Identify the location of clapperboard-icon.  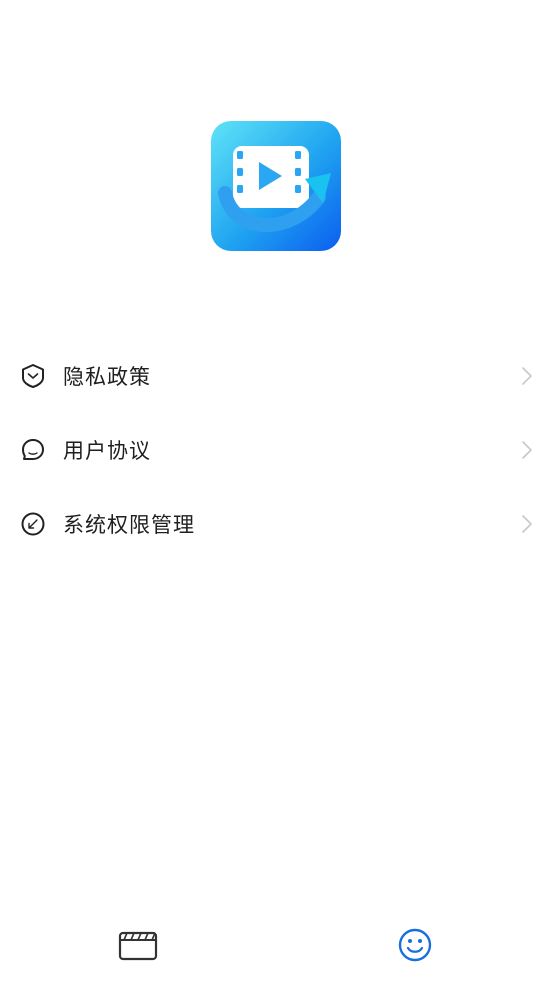
(138, 947).